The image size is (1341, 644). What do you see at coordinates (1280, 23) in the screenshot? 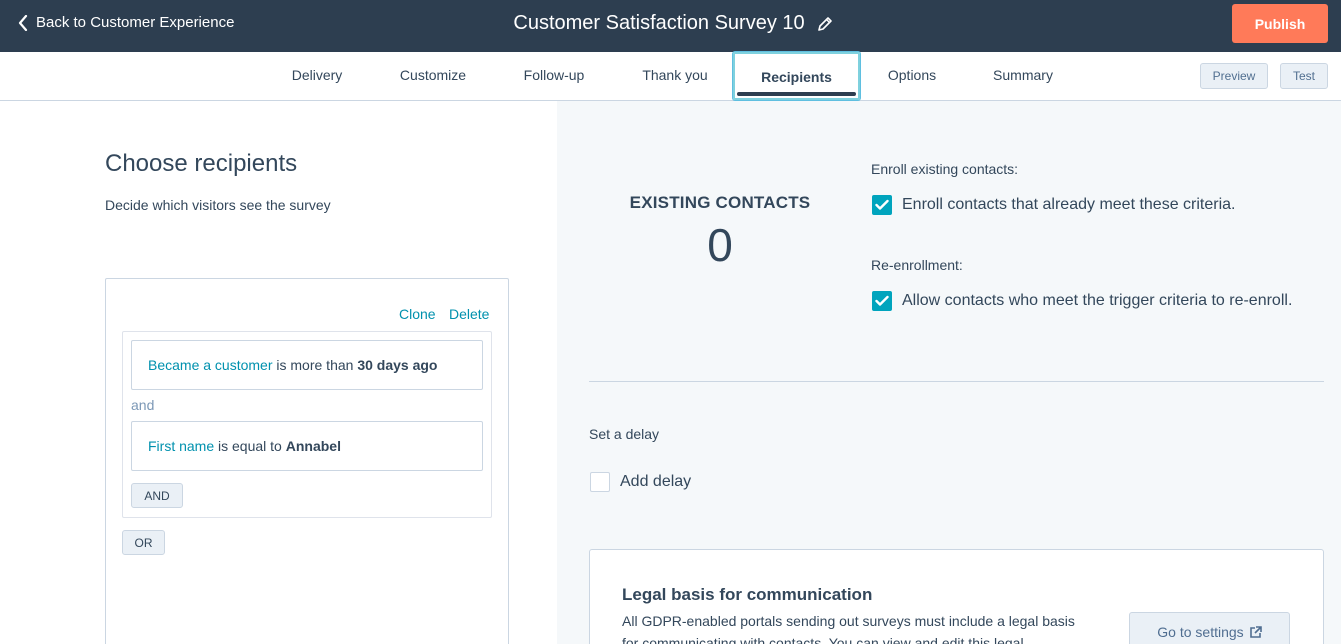
I see `publish-button: Publish` at bounding box center [1280, 23].